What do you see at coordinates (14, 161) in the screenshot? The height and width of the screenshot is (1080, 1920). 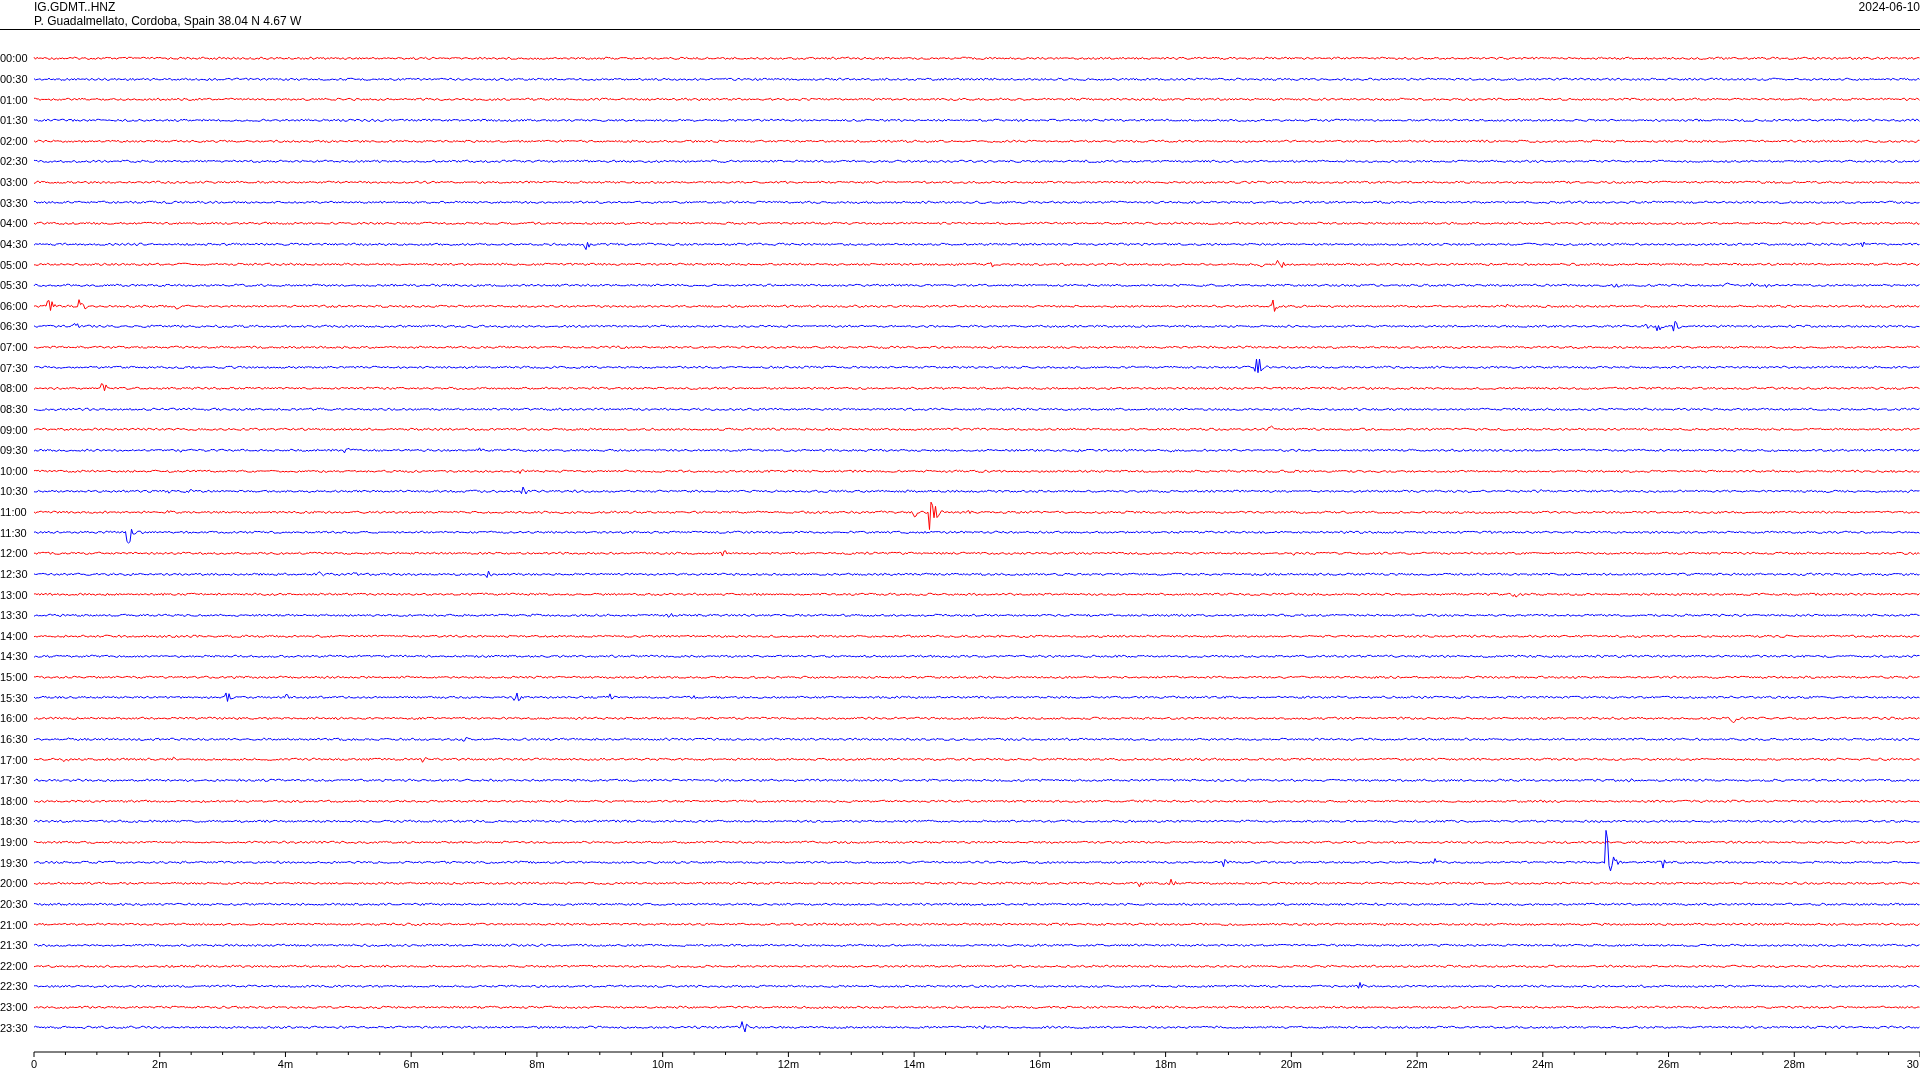 I see `time-label: 02:30` at bounding box center [14, 161].